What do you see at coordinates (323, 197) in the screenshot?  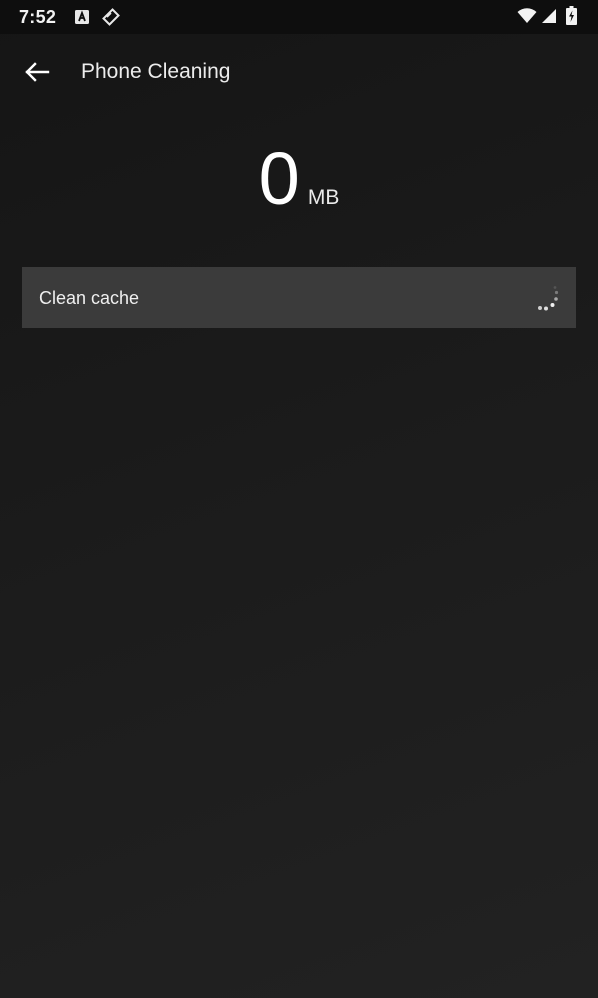 I see `cache-size-unit: MB` at bounding box center [323, 197].